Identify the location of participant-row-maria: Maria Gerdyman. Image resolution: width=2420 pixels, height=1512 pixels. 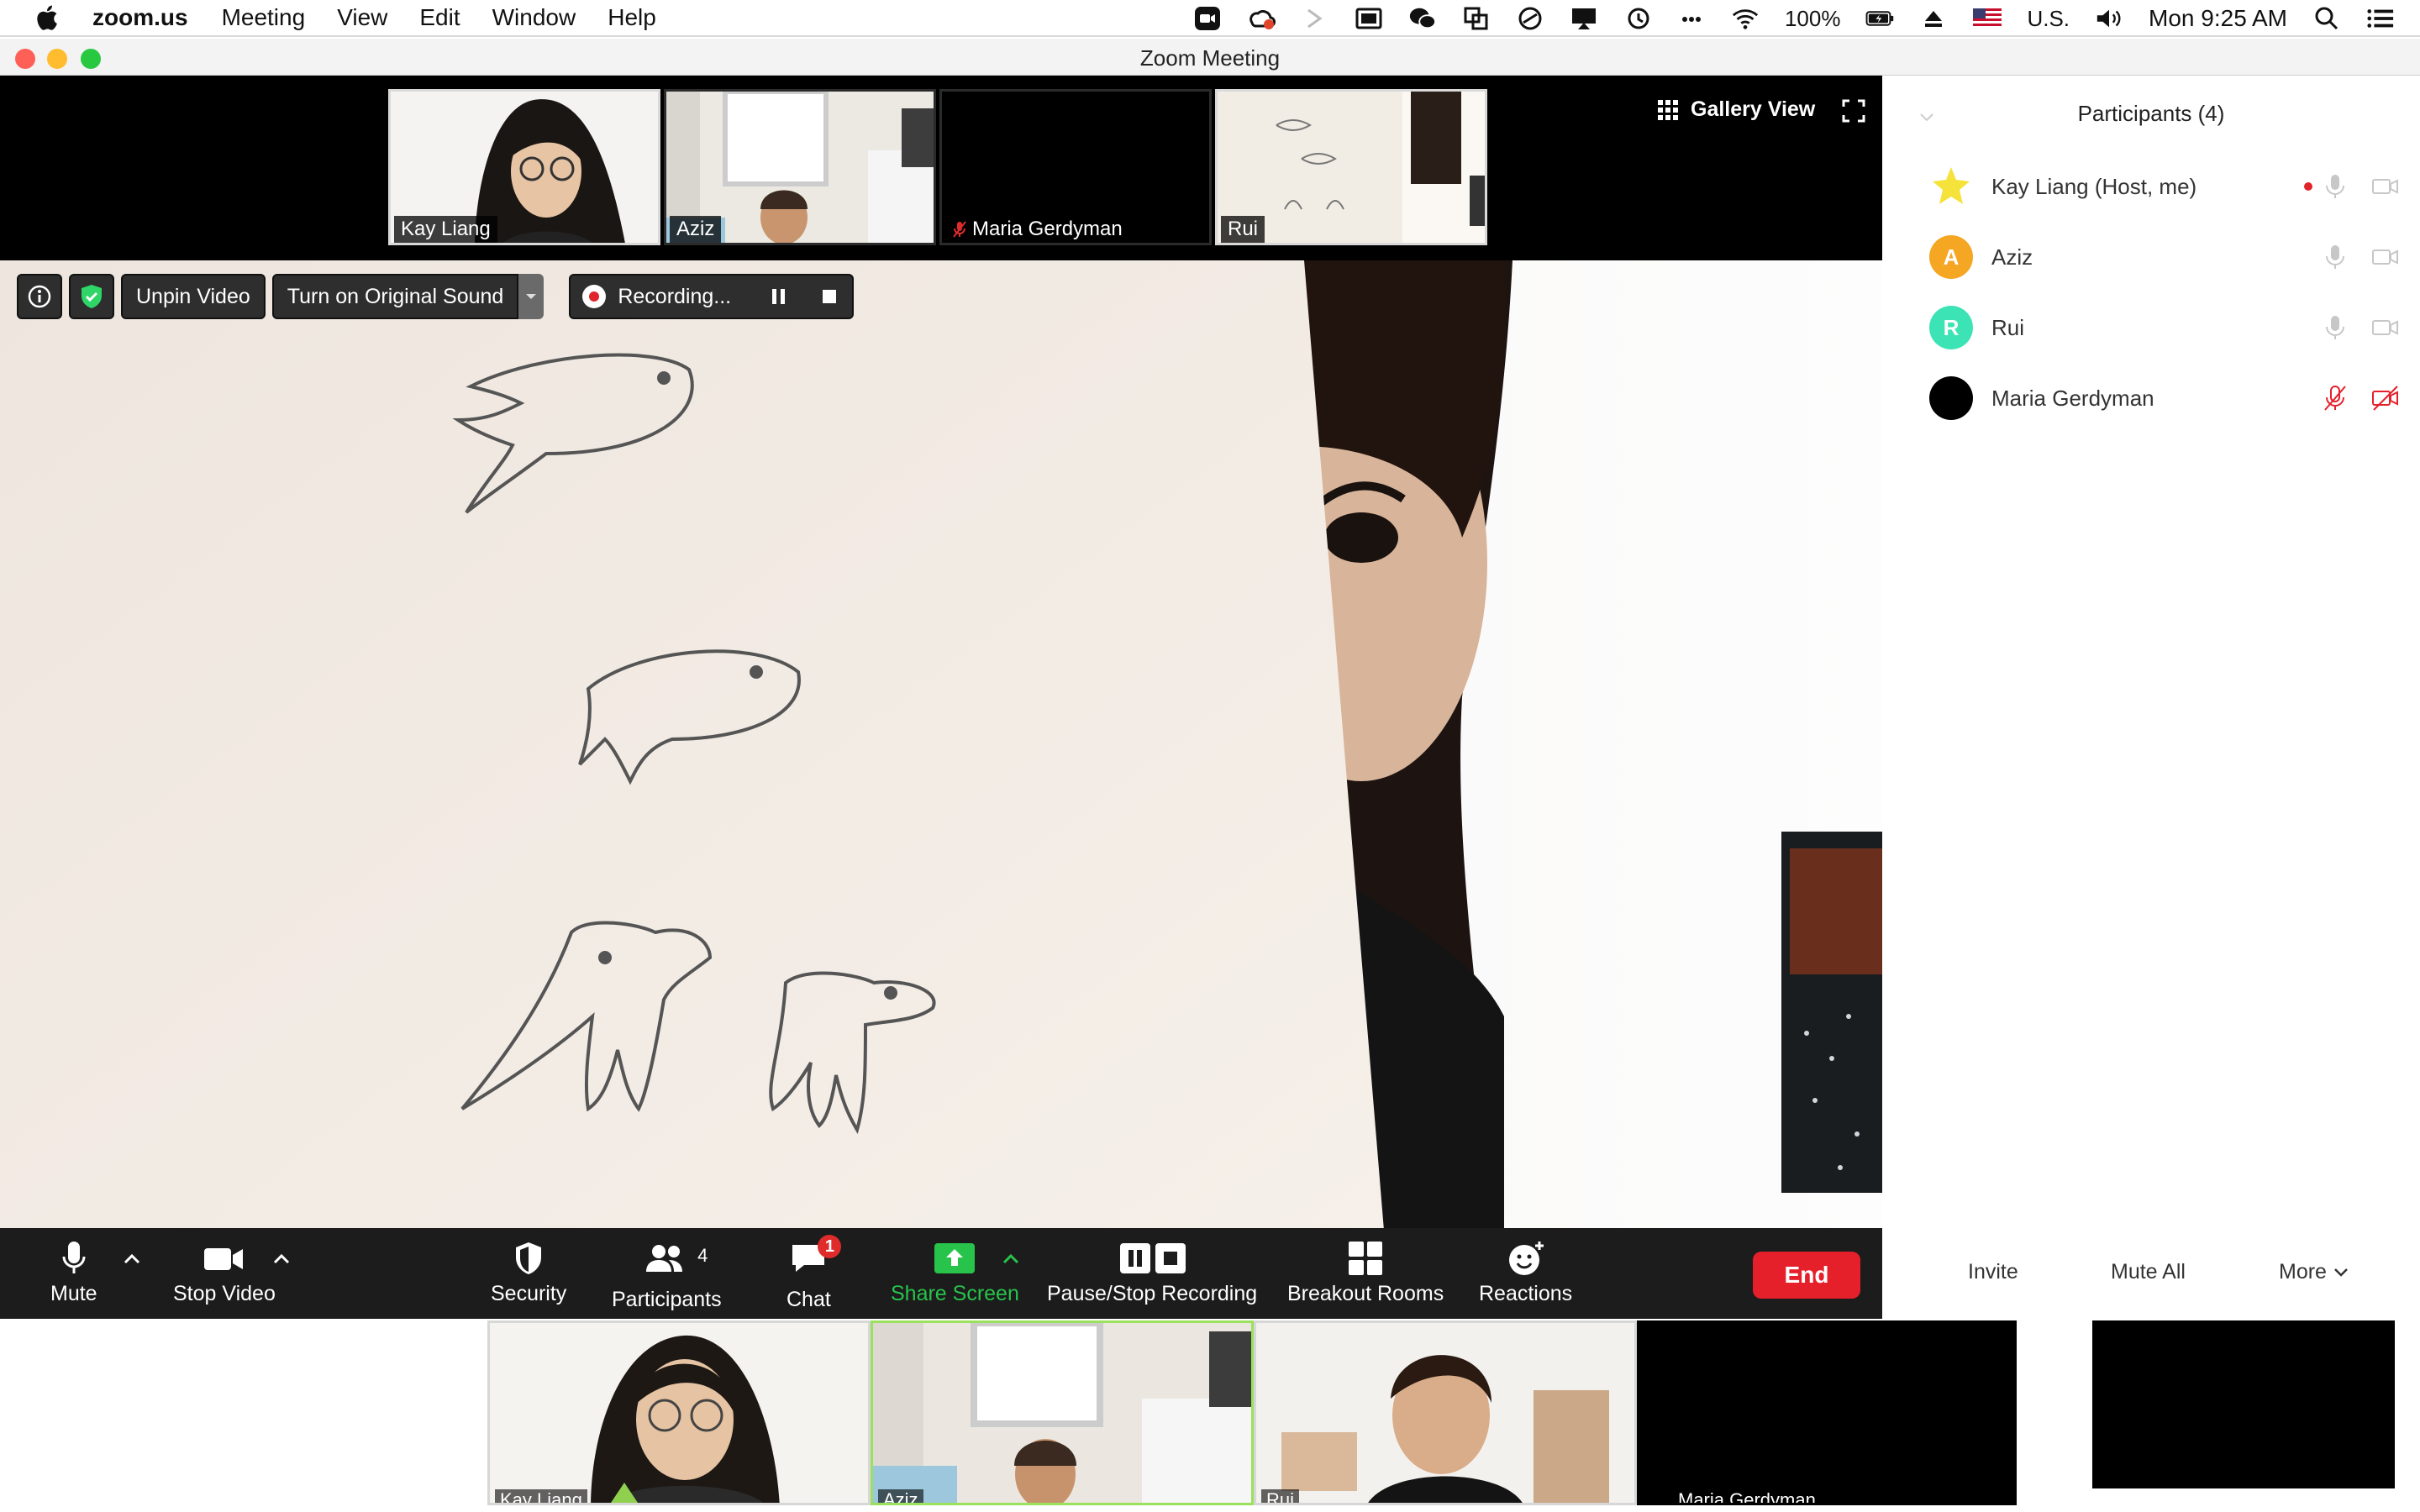
(2164, 398).